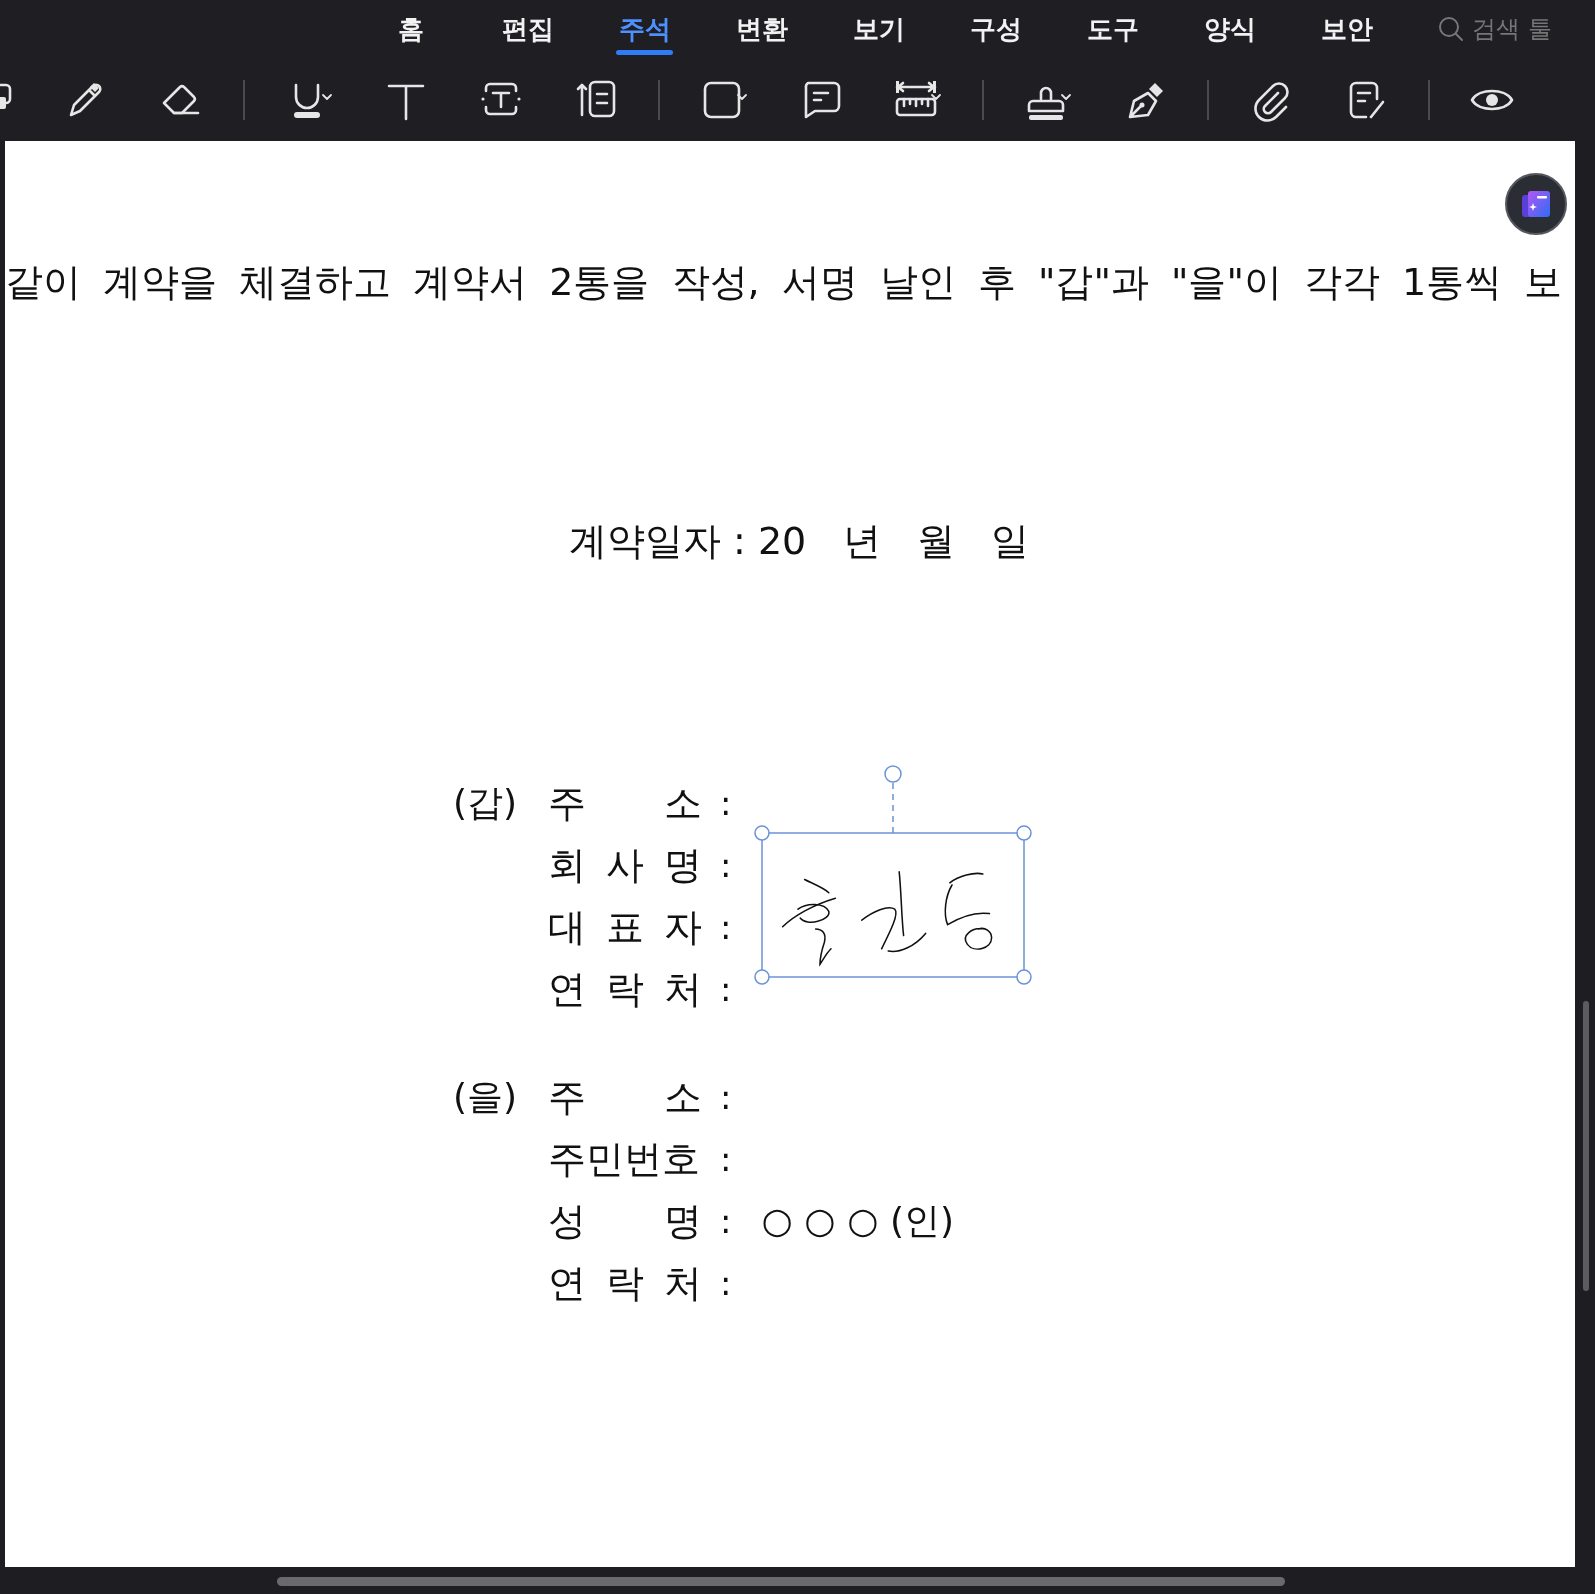 Image resolution: width=1595 pixels, height=1594 pixels. Describe the element at coordinates (625, 927) in the screenshot. I see `field-label: 대 표 자` at that location.